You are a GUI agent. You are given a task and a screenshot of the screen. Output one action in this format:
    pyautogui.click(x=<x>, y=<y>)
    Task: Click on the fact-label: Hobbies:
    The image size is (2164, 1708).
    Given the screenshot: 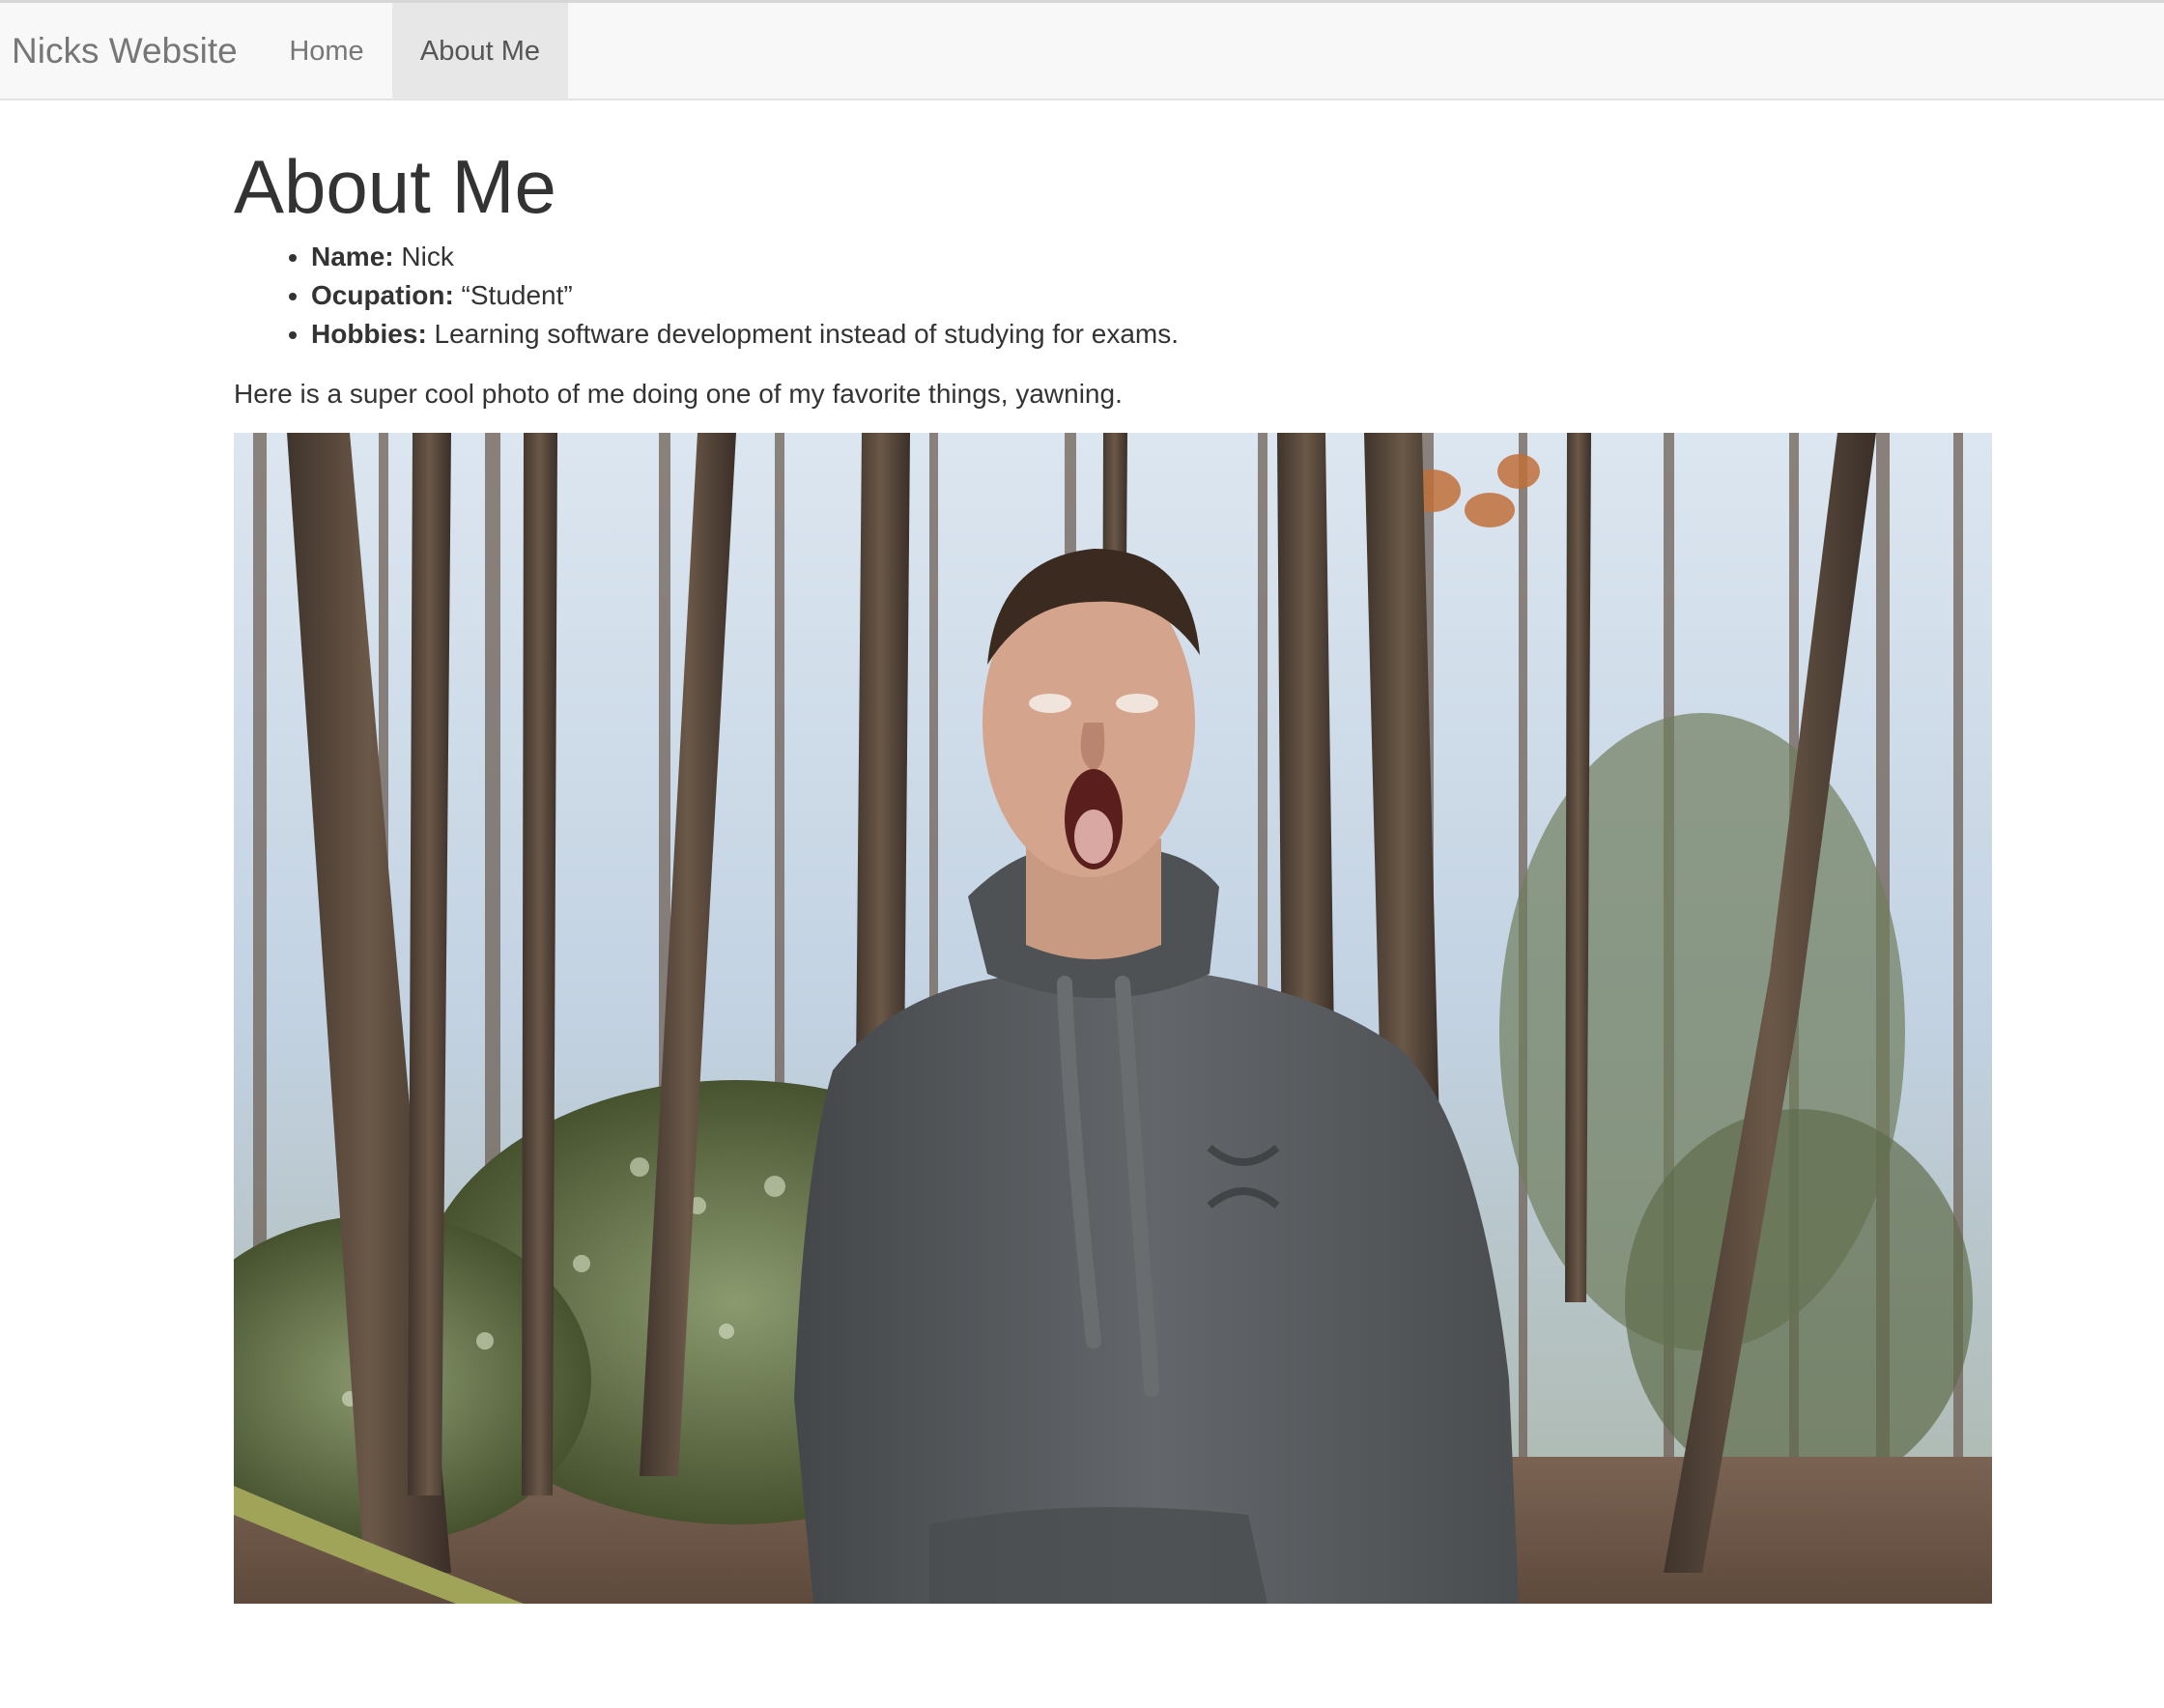 What is the action you would take?
    pyautogui.click(x=369, y=334)
    